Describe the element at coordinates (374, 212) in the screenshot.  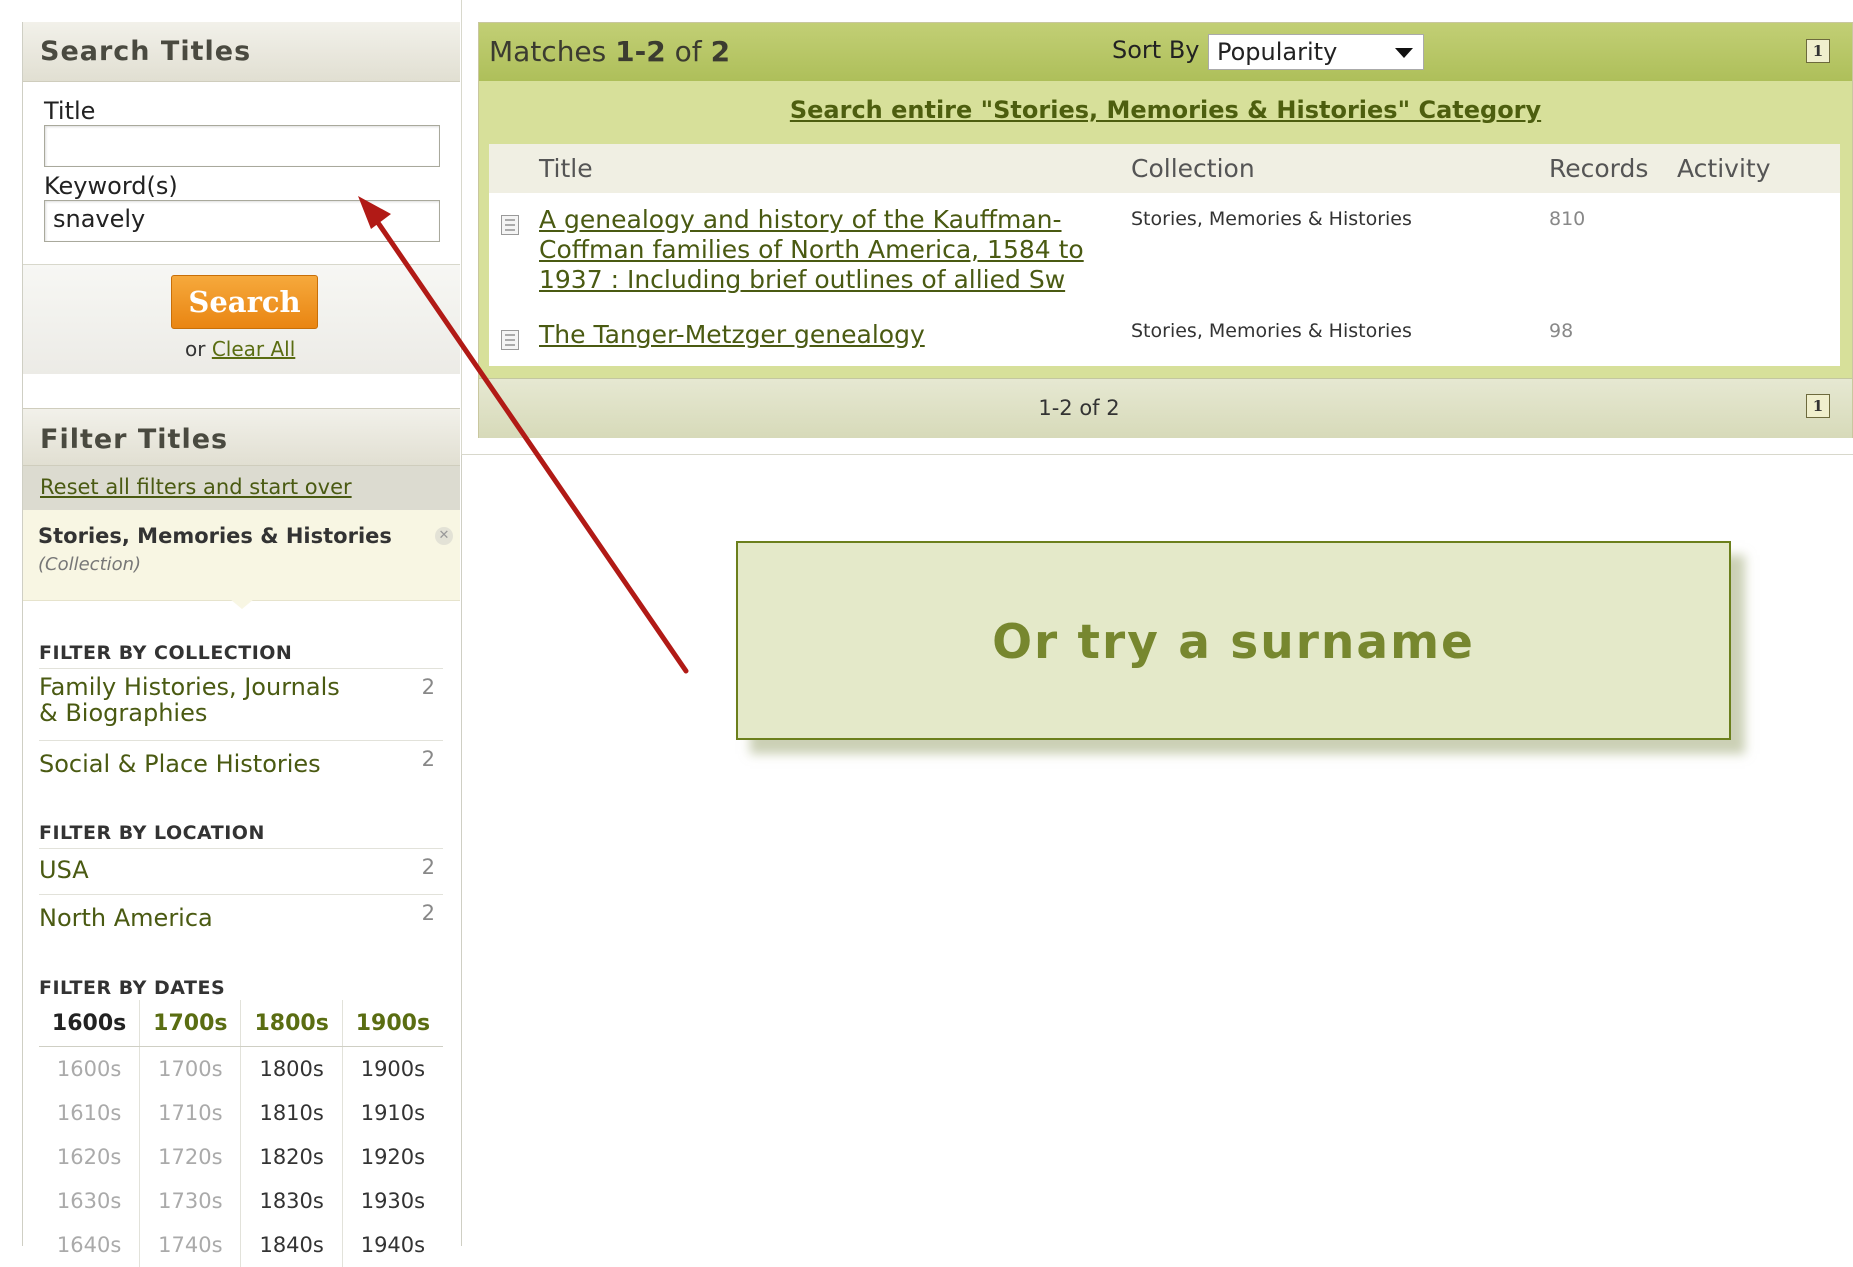
I see `arrow-head-icon` at that location.